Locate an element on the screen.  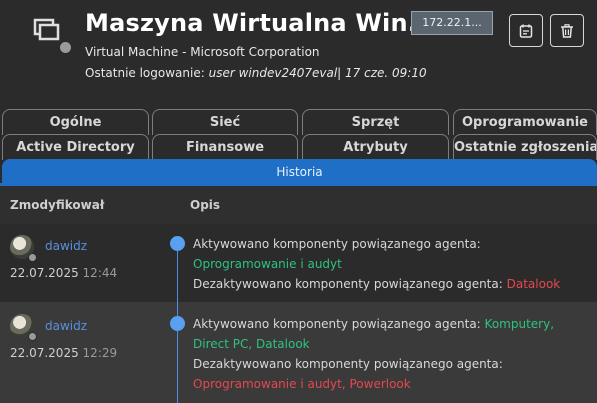
column-description: Opis is located at coordinates (205, 205).